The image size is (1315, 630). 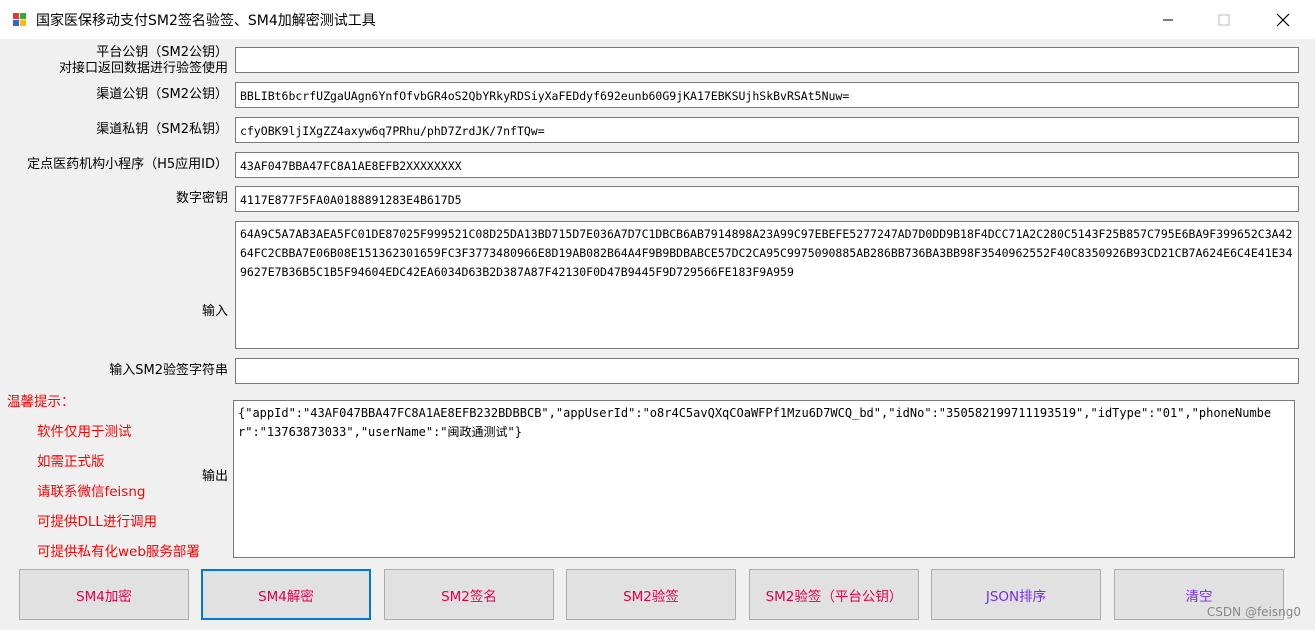 I want to click on sm4-encrypt-button: SM4加密, so click(x=104, y=594).